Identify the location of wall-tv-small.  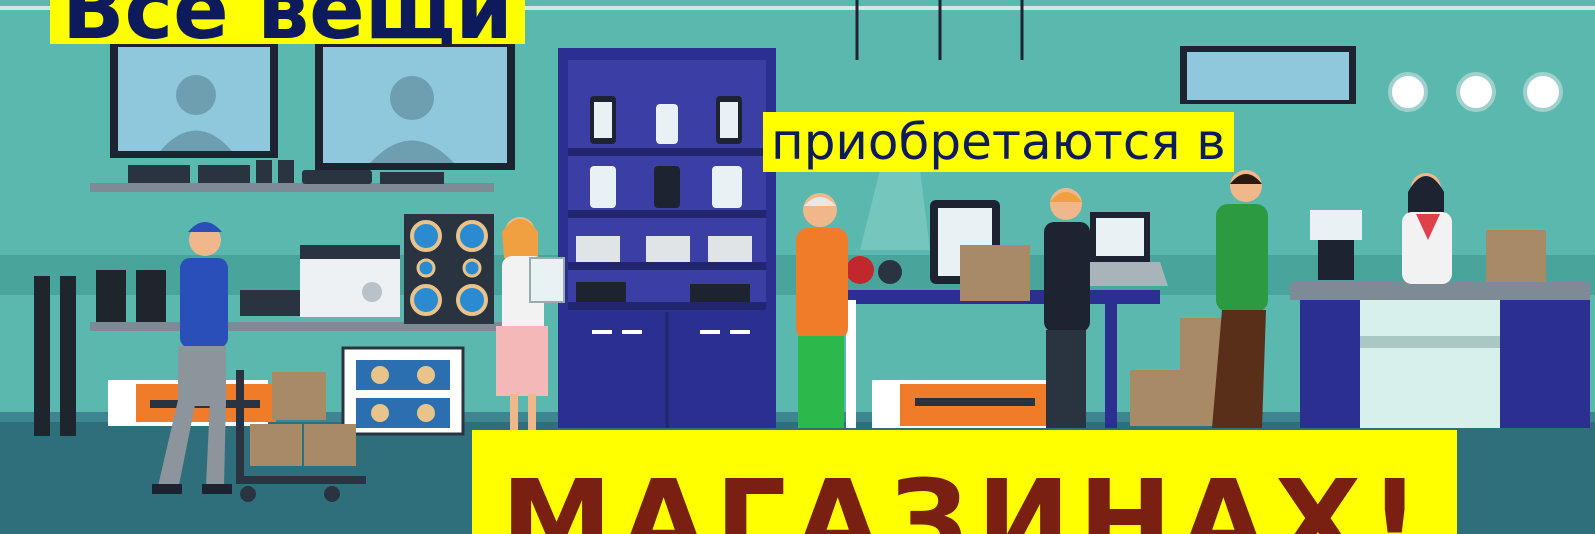
(1268, 75).